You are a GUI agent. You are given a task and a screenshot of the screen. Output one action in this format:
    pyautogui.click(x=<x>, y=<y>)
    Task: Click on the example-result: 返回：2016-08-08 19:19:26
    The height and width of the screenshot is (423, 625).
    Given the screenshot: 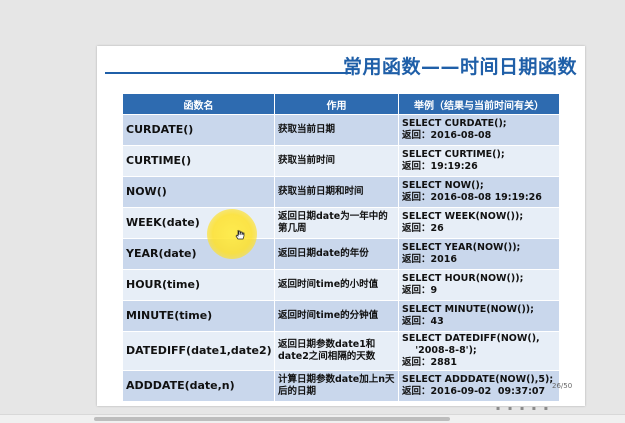 What is the action you would take?
    pyautogui.click(x=472, y=197)
    